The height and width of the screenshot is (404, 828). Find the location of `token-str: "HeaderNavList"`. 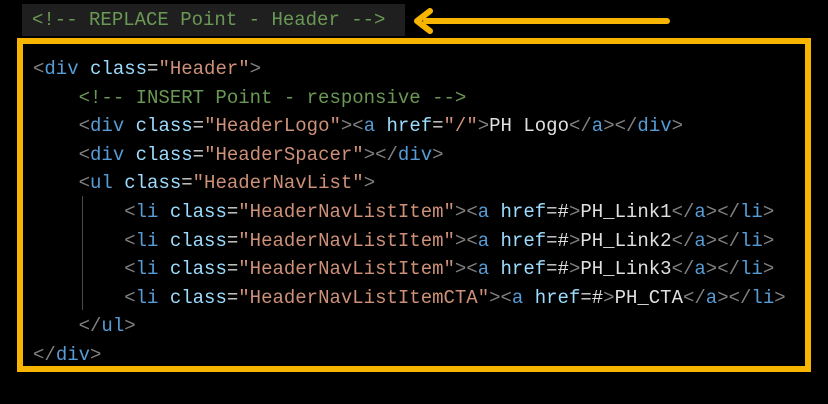

token-str: "HeaderNavList" is located at coordinates (278, 183).